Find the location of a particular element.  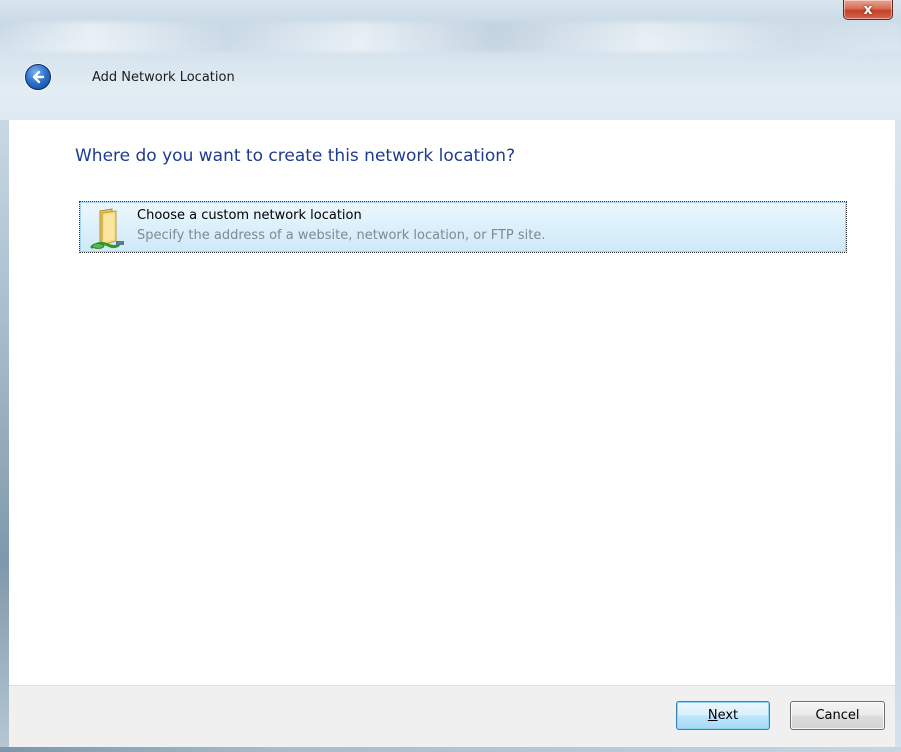

window-frame-bottom is located at coordinates (450, 749).